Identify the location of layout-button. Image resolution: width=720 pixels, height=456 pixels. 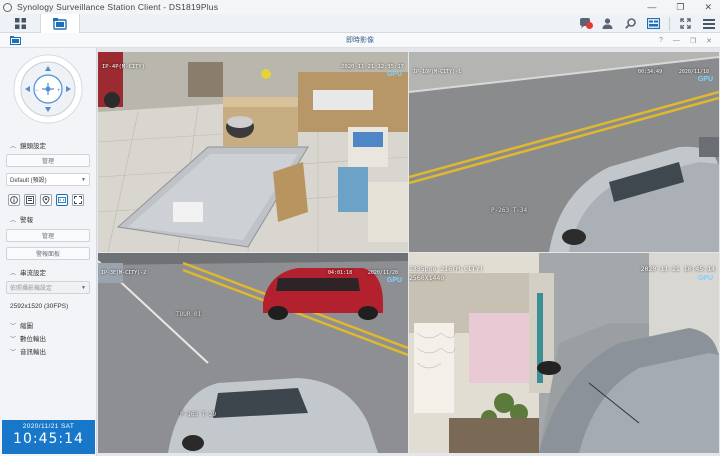
(653, 23).